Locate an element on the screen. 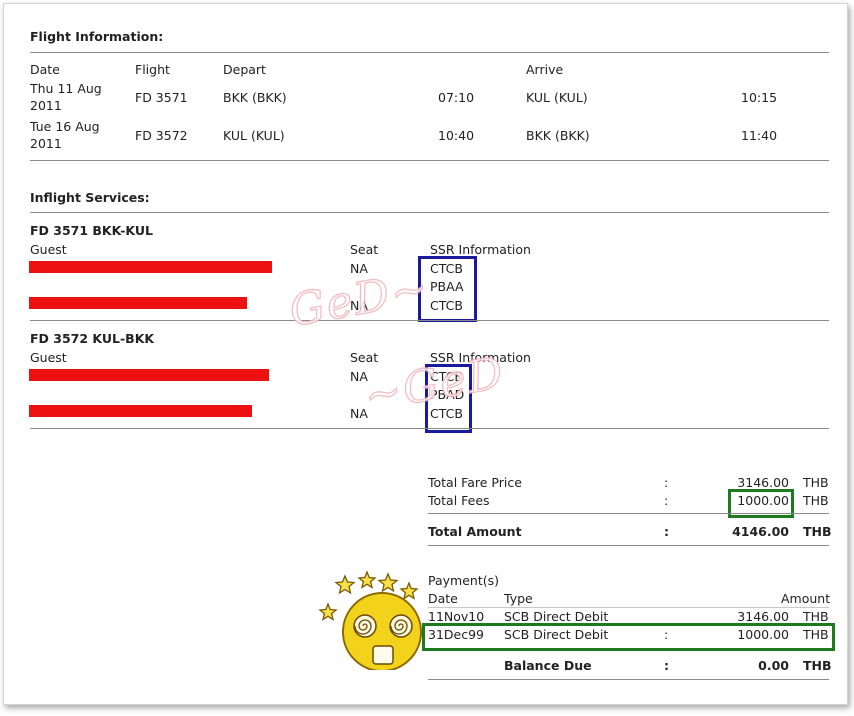  payment-date: 11Nov10 is located at coordinates (456, 616).